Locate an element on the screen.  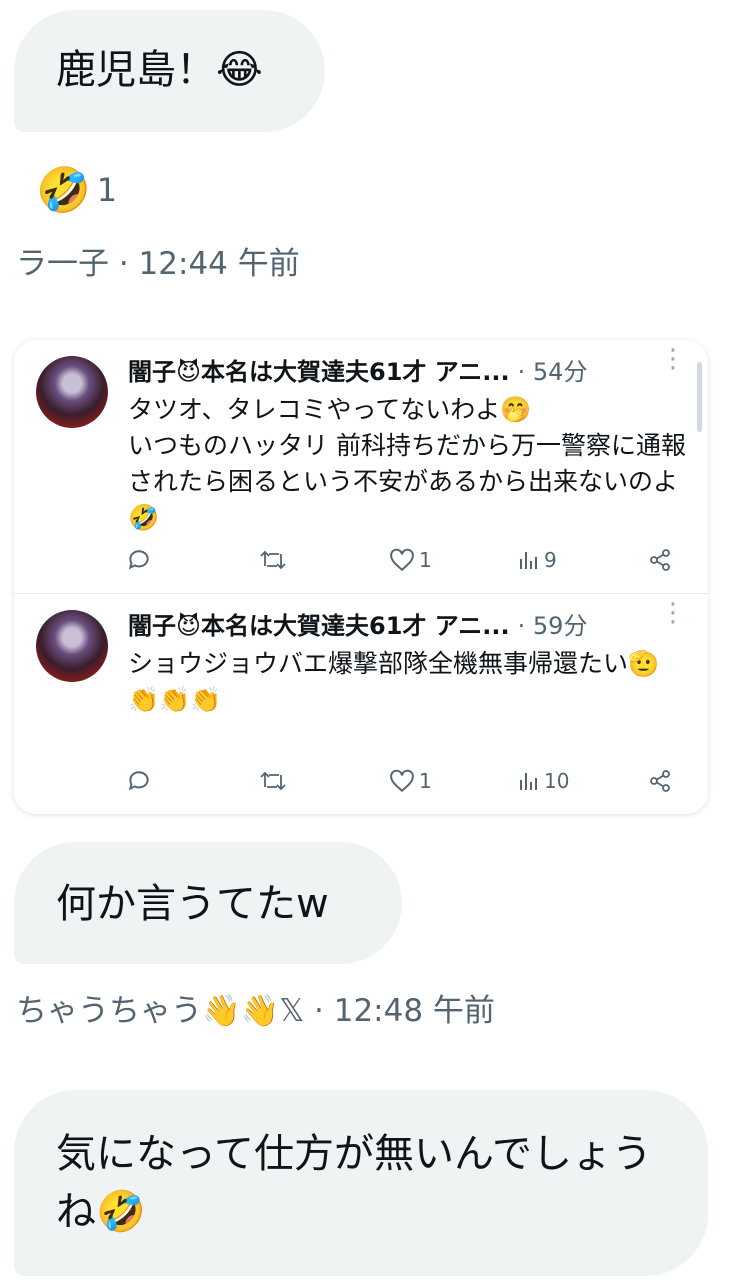
views-button: 9 is located at coordinates (537, 560).